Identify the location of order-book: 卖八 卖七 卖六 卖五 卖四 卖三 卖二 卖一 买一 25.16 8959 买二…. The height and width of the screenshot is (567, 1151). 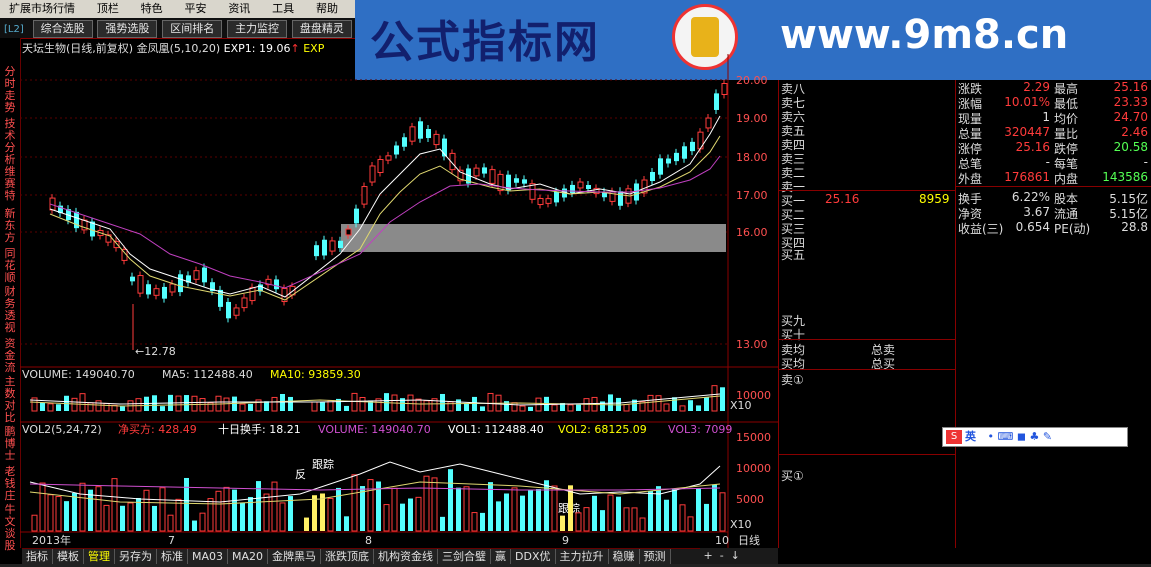
(866, 314).